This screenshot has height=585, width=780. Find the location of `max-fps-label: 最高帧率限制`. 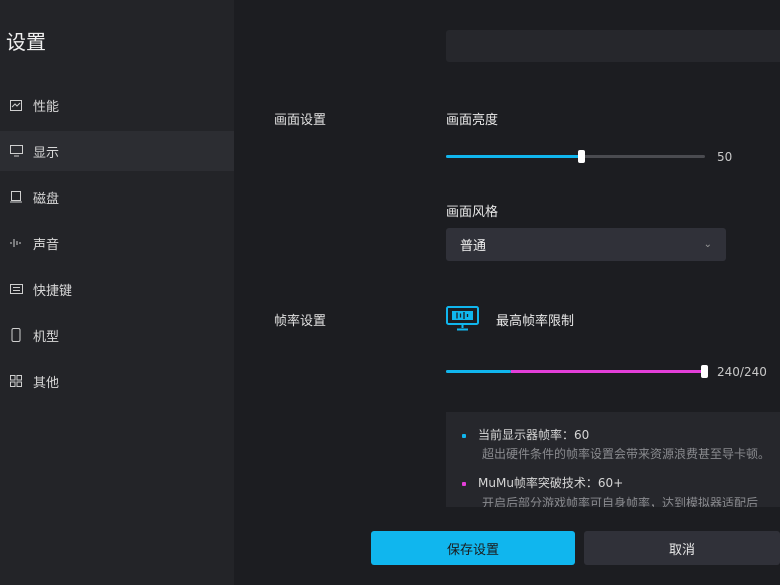

max-fps-label: 最高帧率限制 is located at coordinates (535, 321).